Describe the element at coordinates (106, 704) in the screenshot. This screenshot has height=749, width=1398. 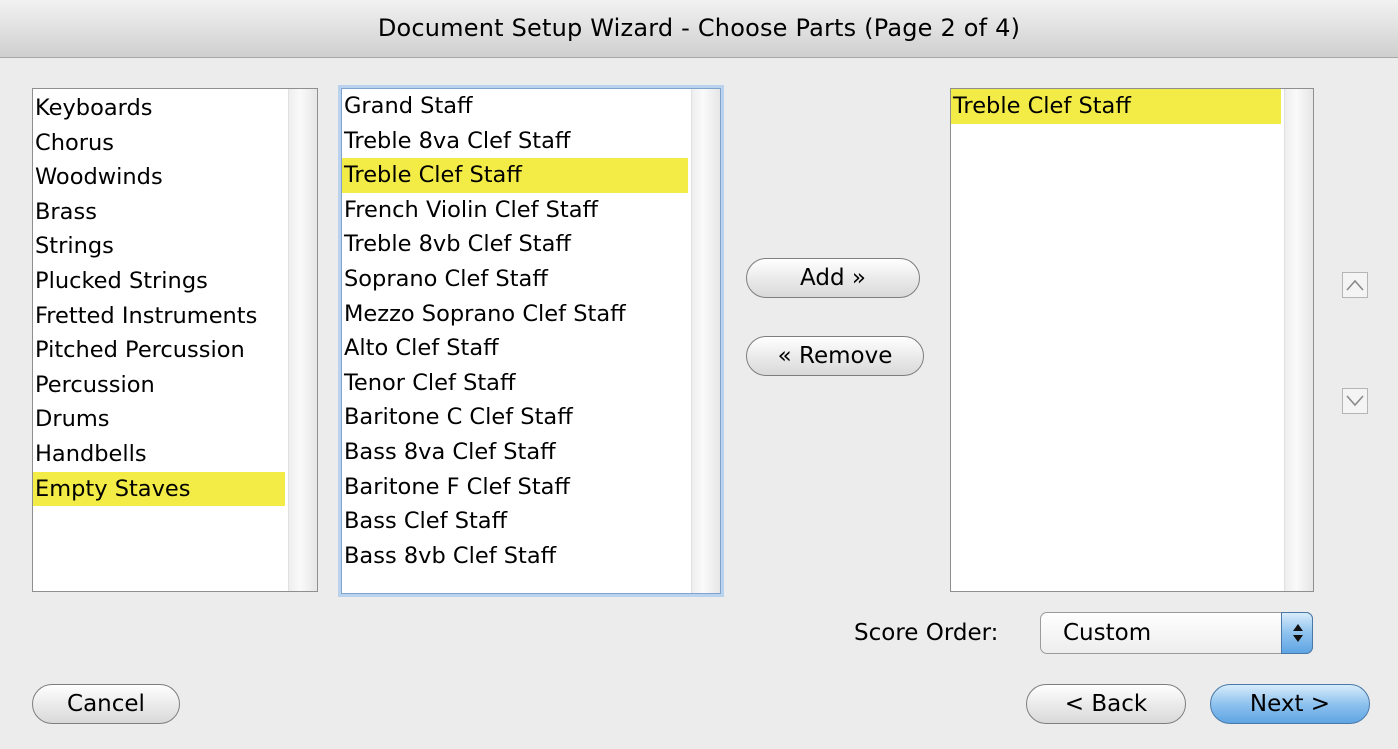
I see `cancel-button: Cancel` at that location.